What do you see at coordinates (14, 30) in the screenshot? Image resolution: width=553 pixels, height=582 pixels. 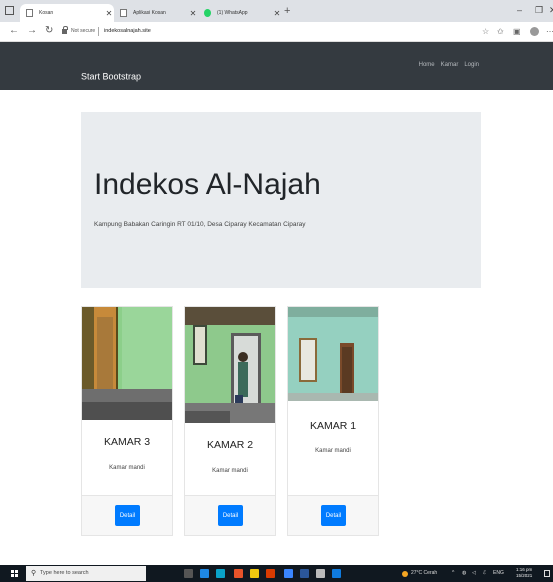 I see `back-icon: ←` at bounding box center [14, 30].